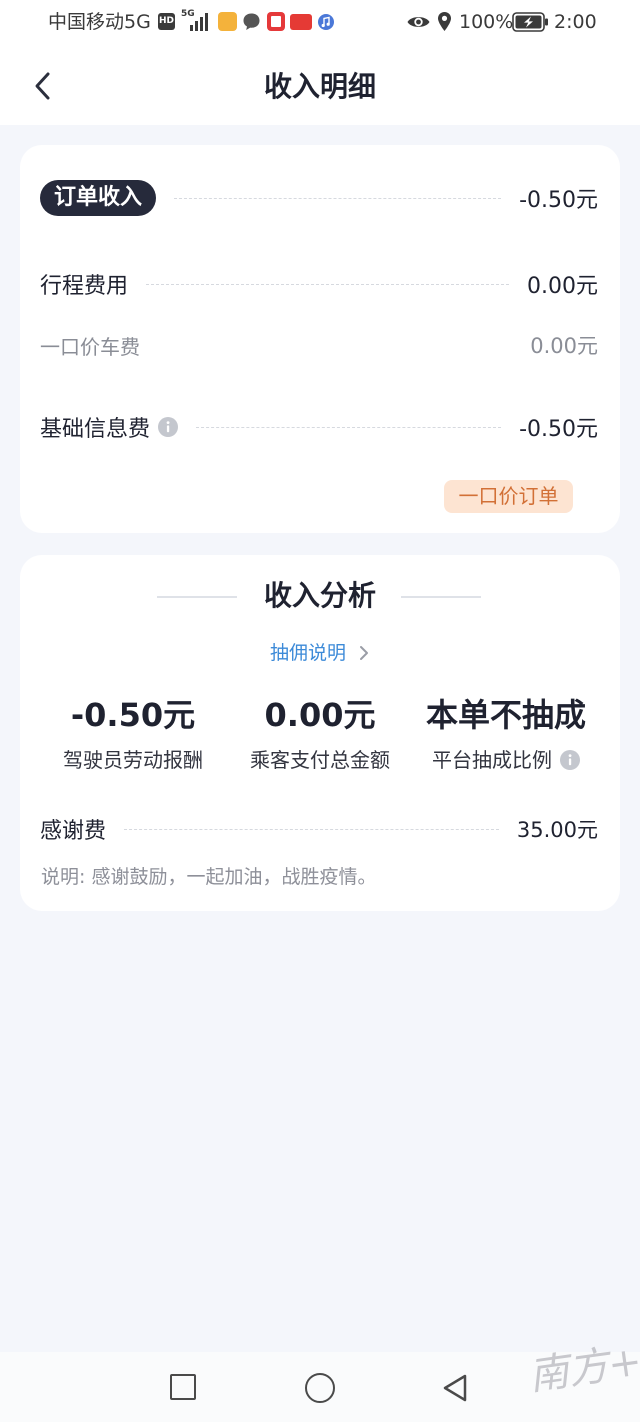  Describe the element at coordinates (505, 715) in the screenshot. I see `stat-value: 本单不抽成` at that location.